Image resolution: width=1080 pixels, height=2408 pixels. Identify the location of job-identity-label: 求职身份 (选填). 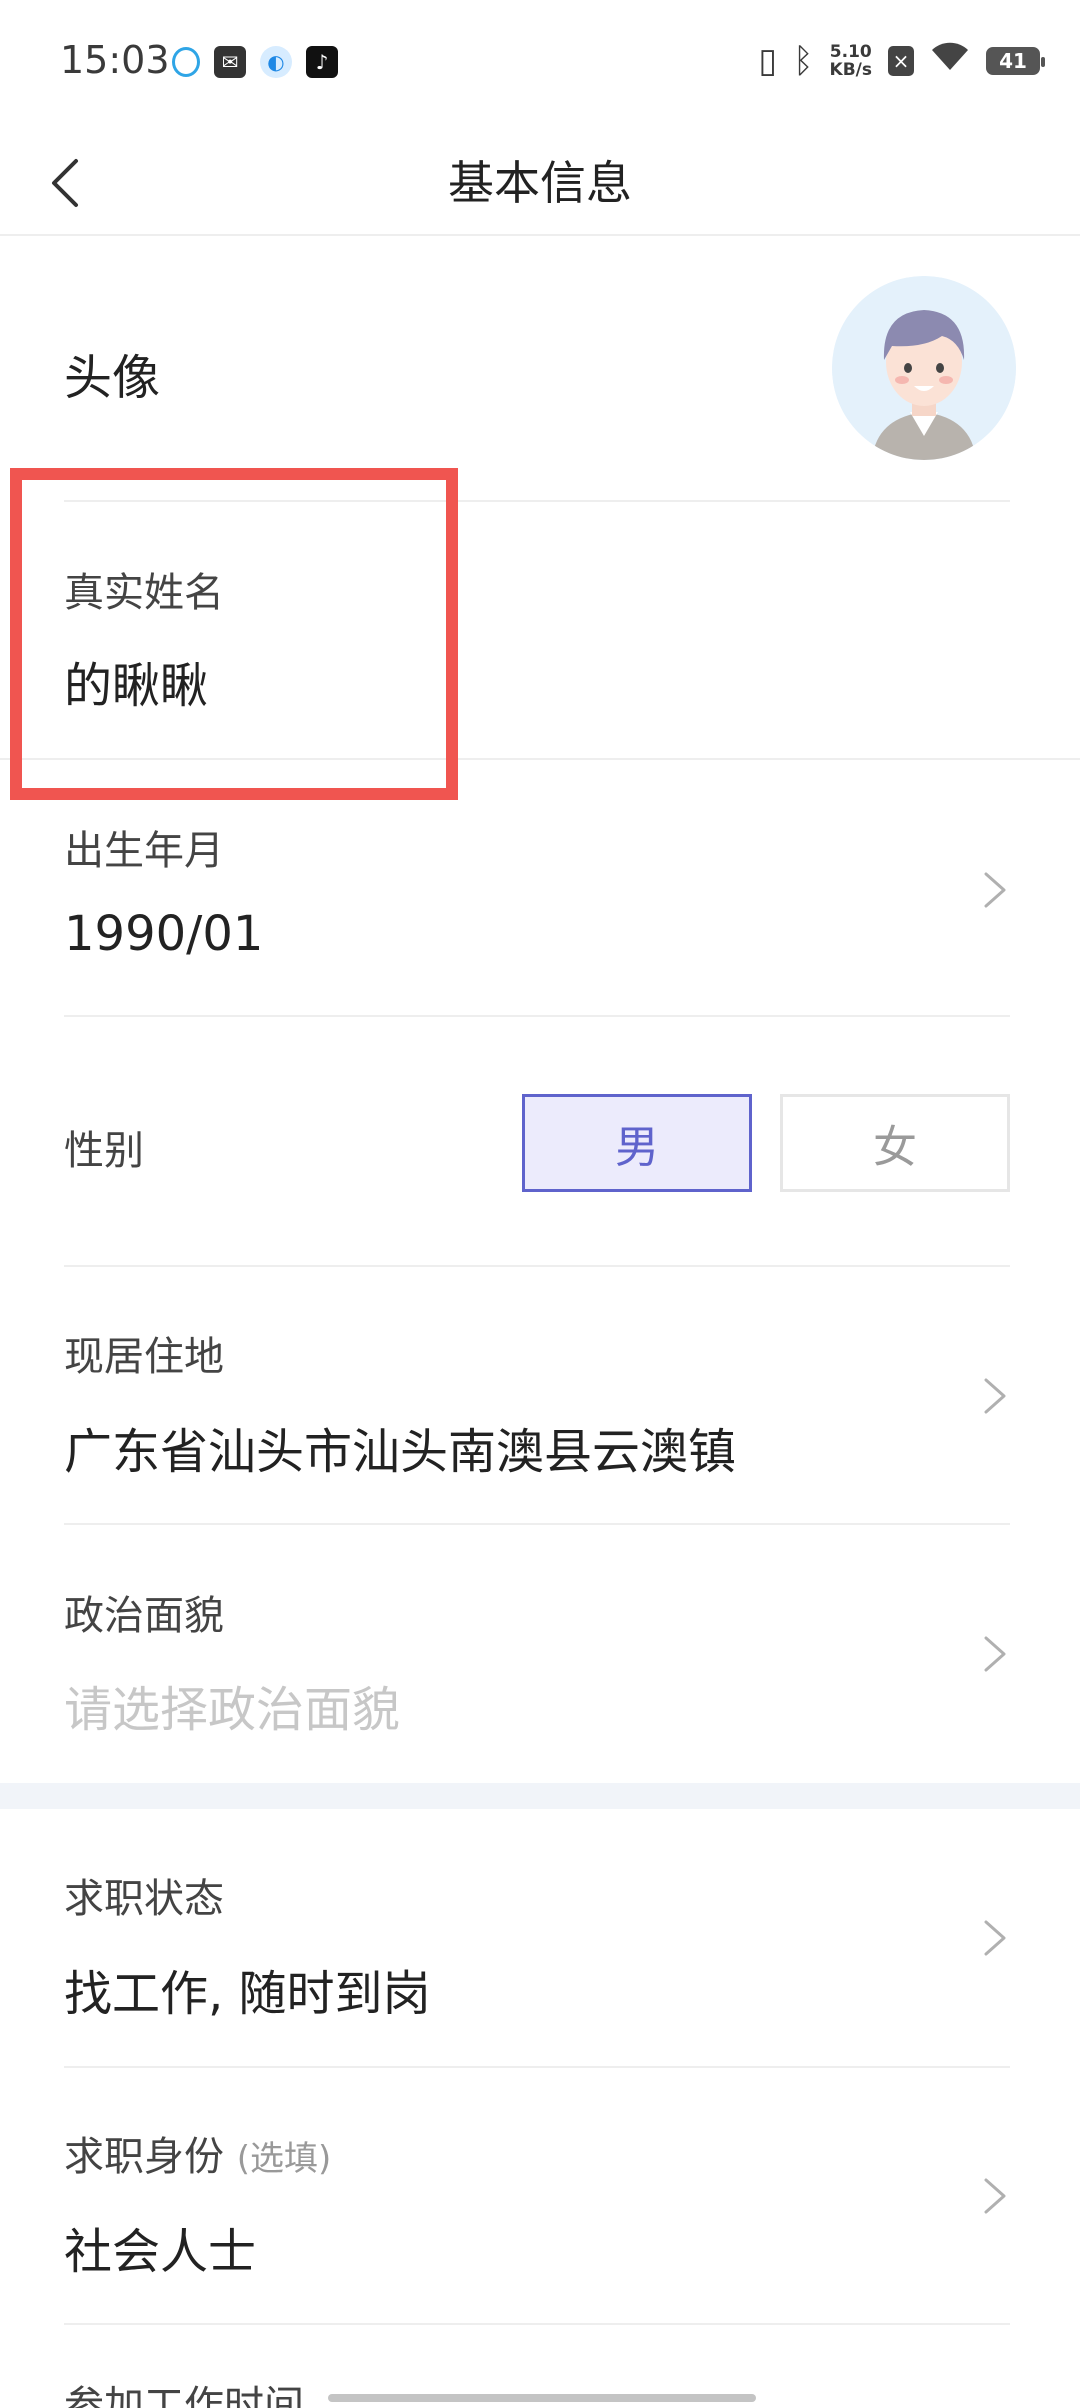
(198, 2157).